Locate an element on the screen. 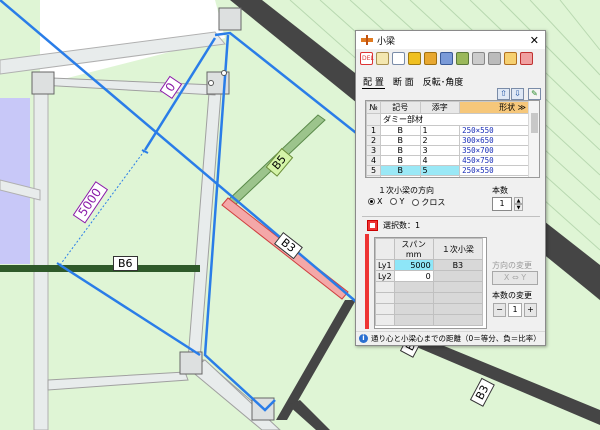 The width and height of the screenshot is (600, 430). swap-xy-button: X ⇔ Y is located at coordinates (515, 278).